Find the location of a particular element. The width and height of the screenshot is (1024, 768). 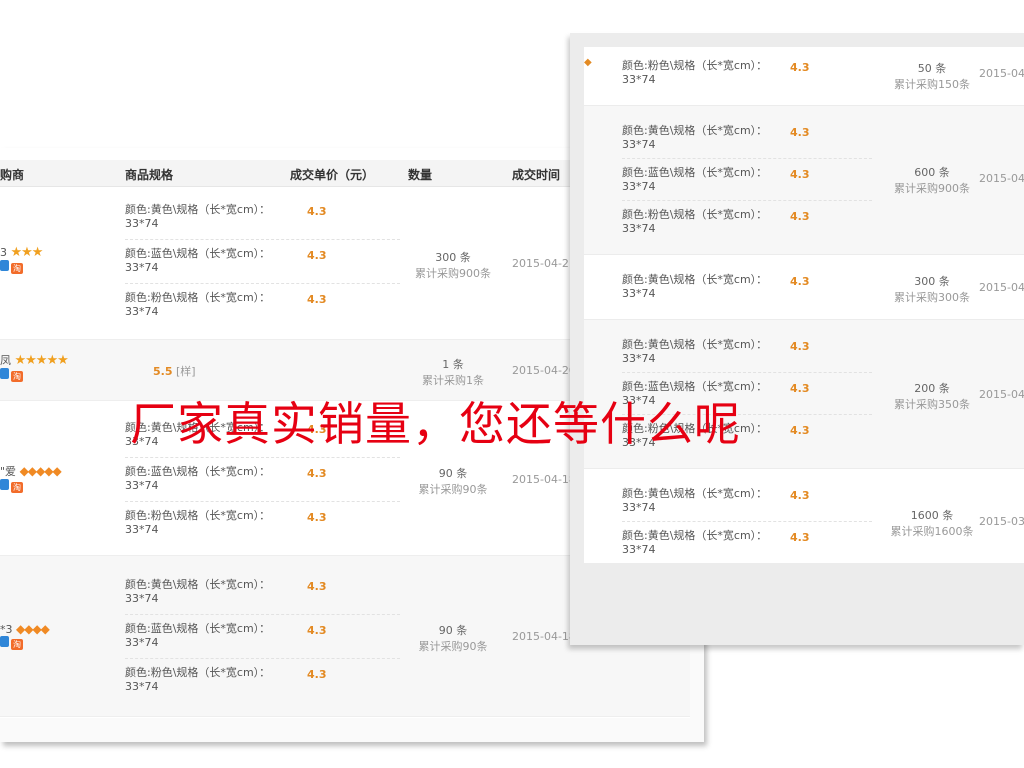

cumulative-purchase: 累计采购300条 is located at coordinates (932, 297).